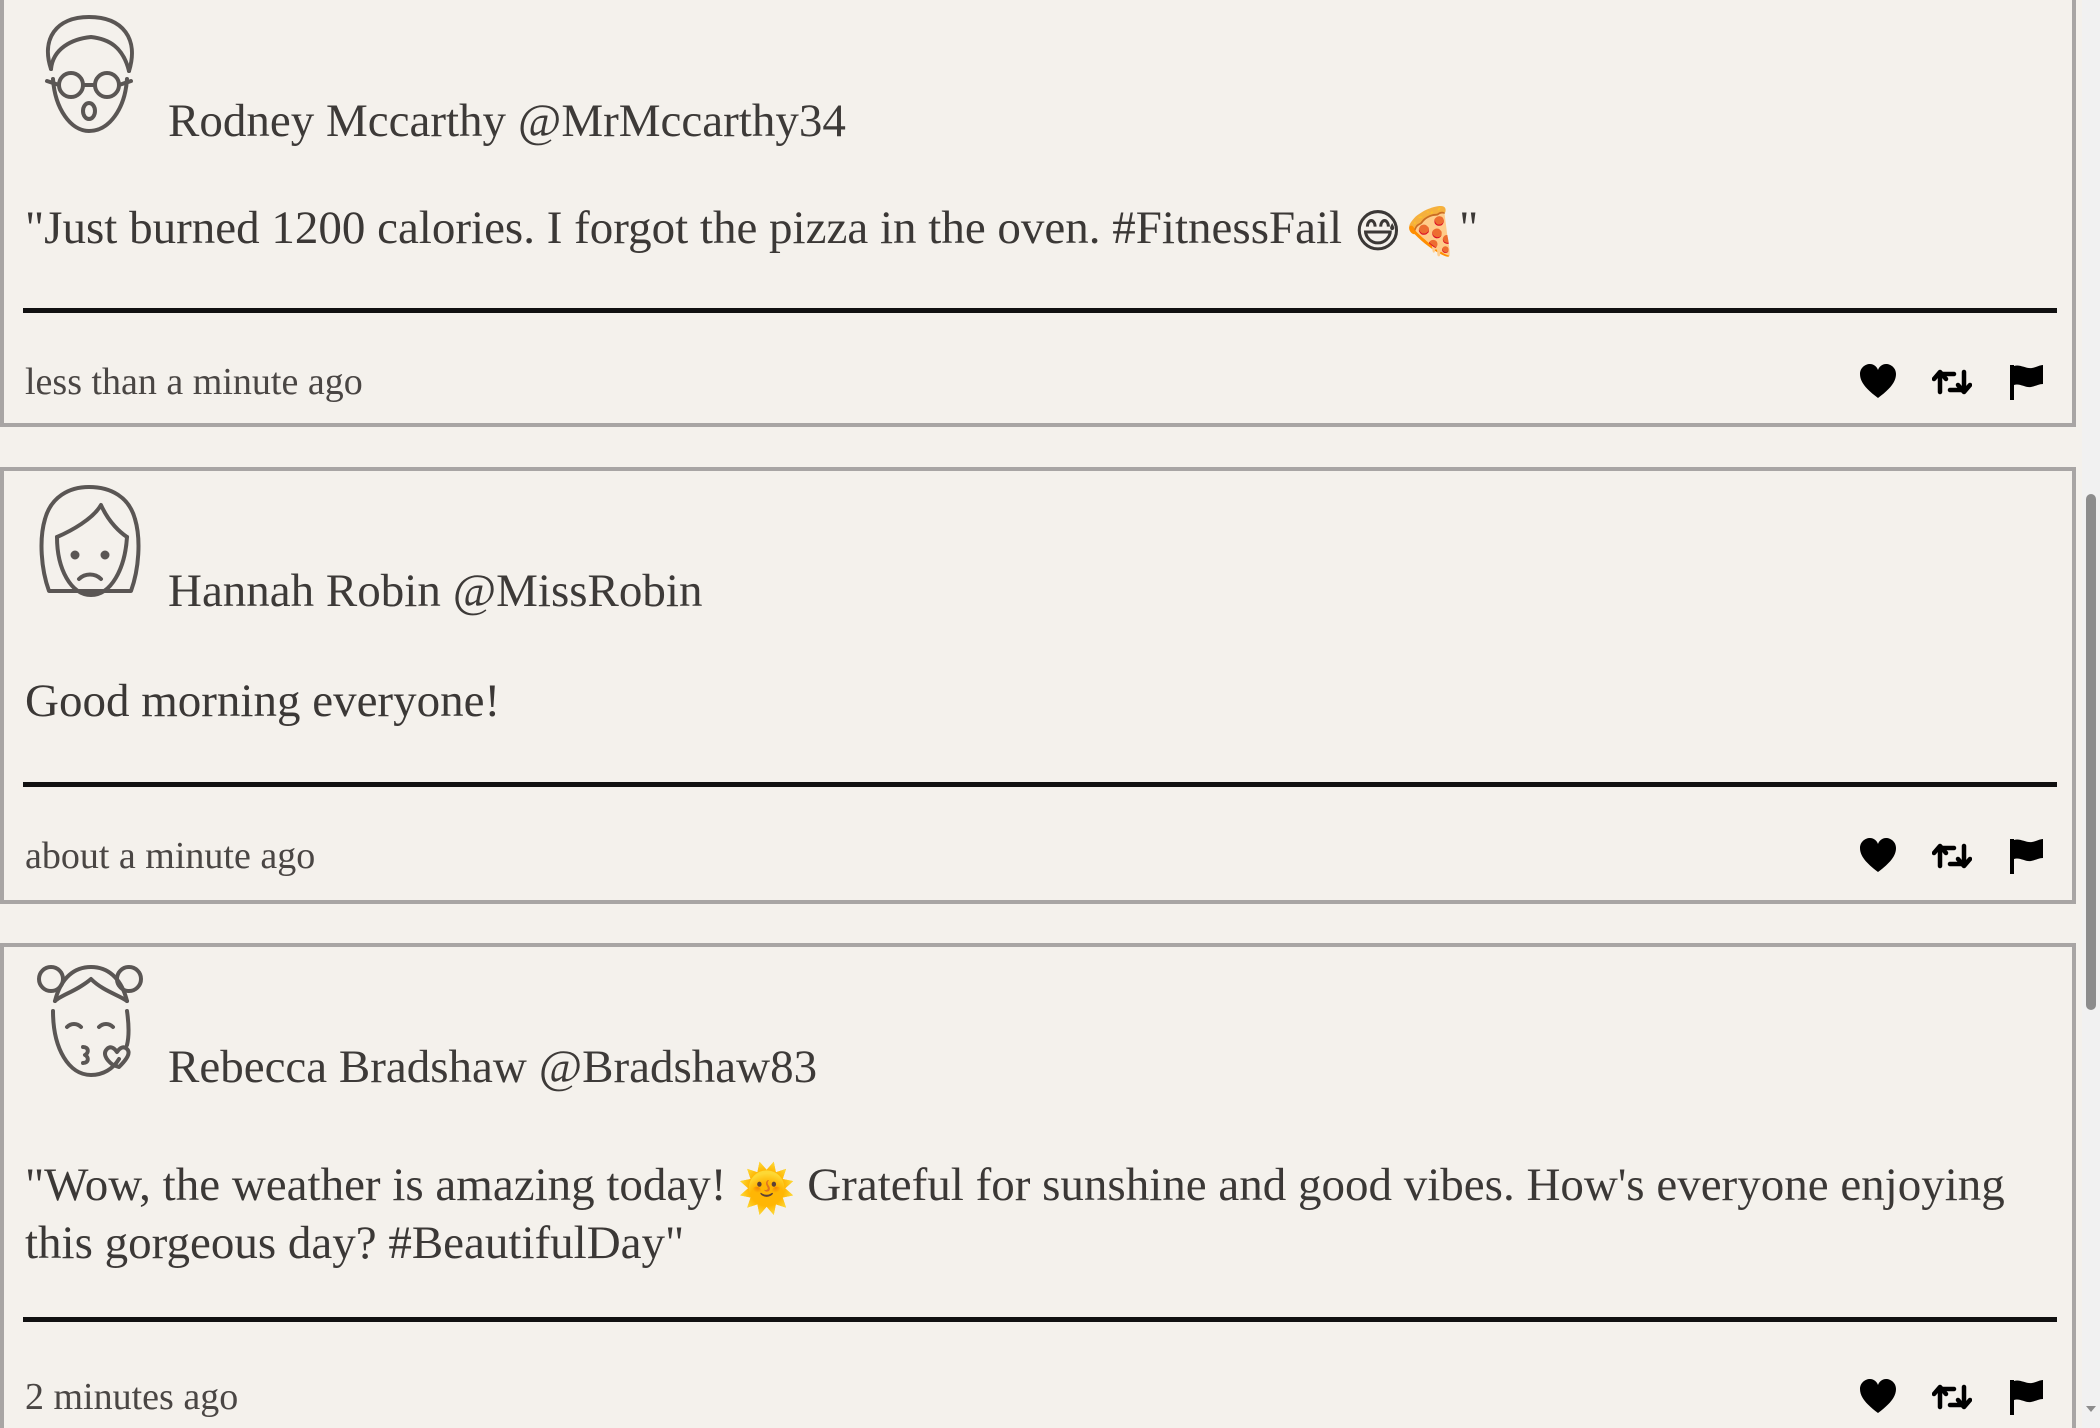 This screenshot has width=2100, height=1428. What do you see at coordinates (263, 701) in the screenshot?
I see `tweet-text: Good morning everyone!` at bounding box center [263, 701].